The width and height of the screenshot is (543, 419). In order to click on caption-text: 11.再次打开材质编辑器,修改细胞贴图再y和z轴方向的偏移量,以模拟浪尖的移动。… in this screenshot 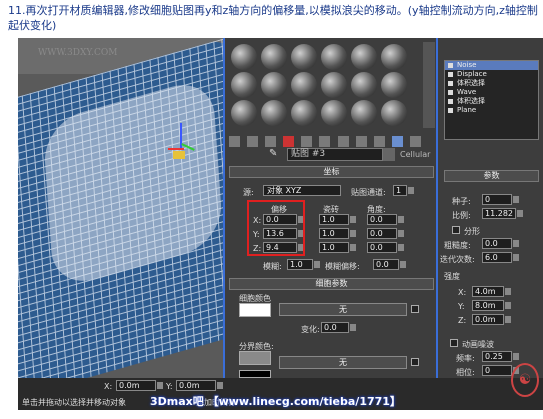, I will do `click(273, 18)`.